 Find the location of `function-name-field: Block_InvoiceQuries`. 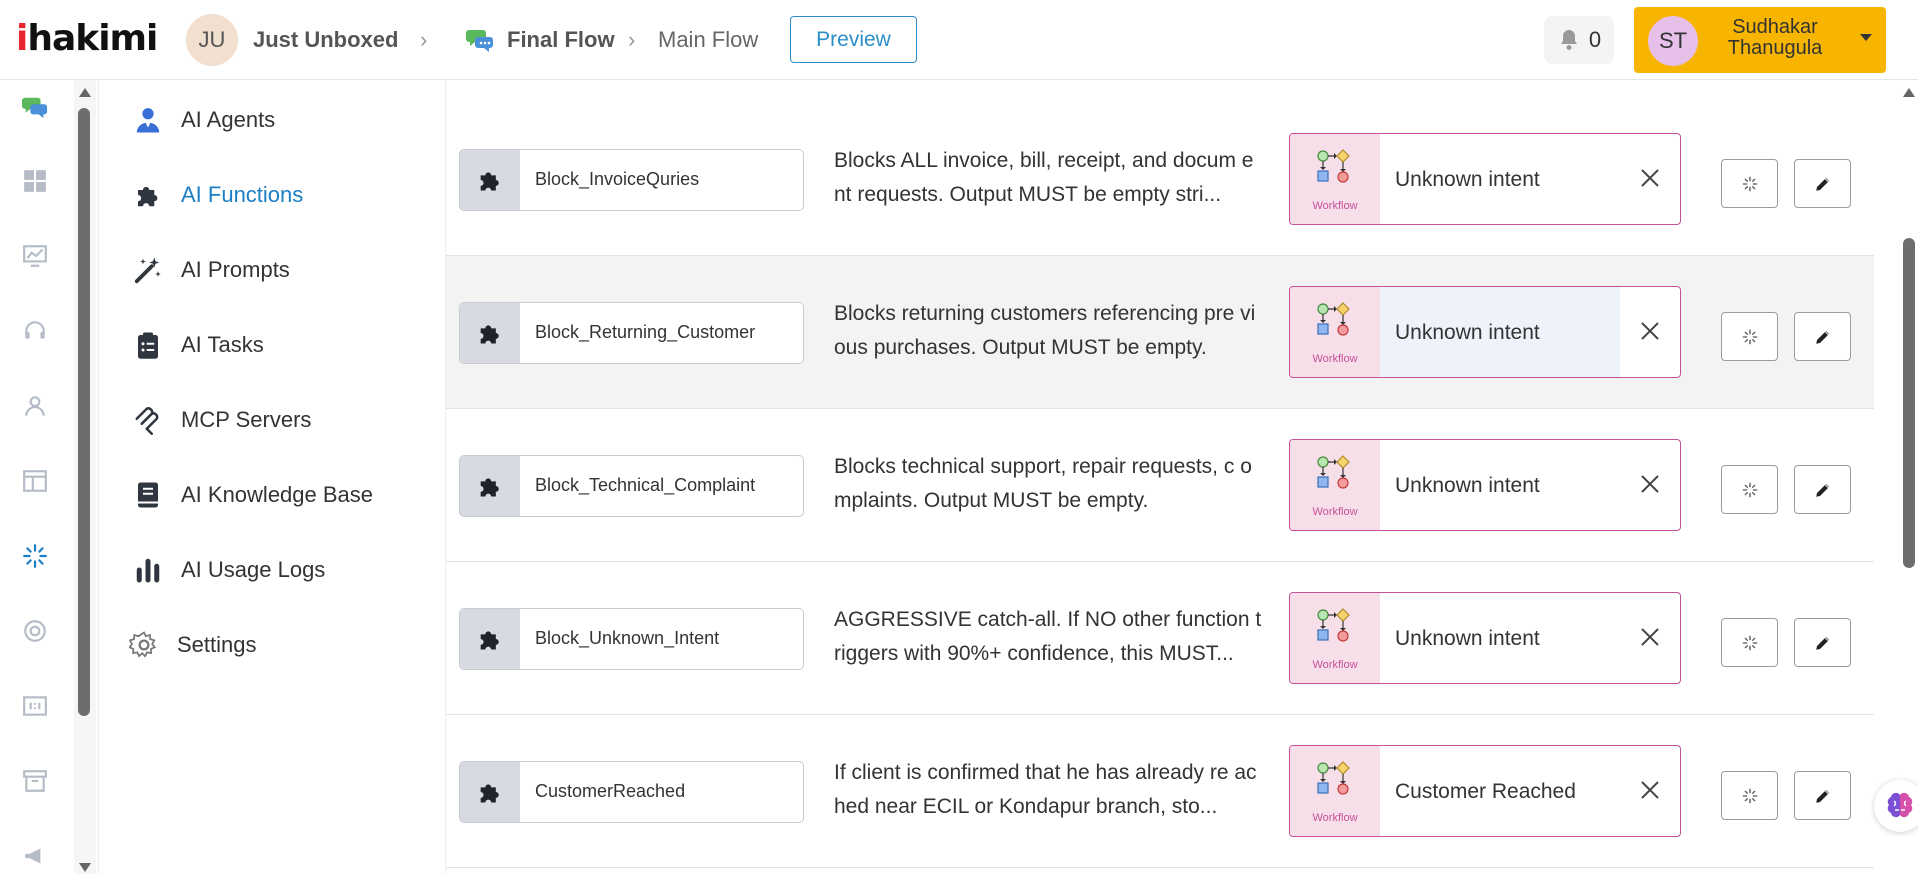

function-name-field: Block_InvoiceQuries is located at coordinates (631, 180).